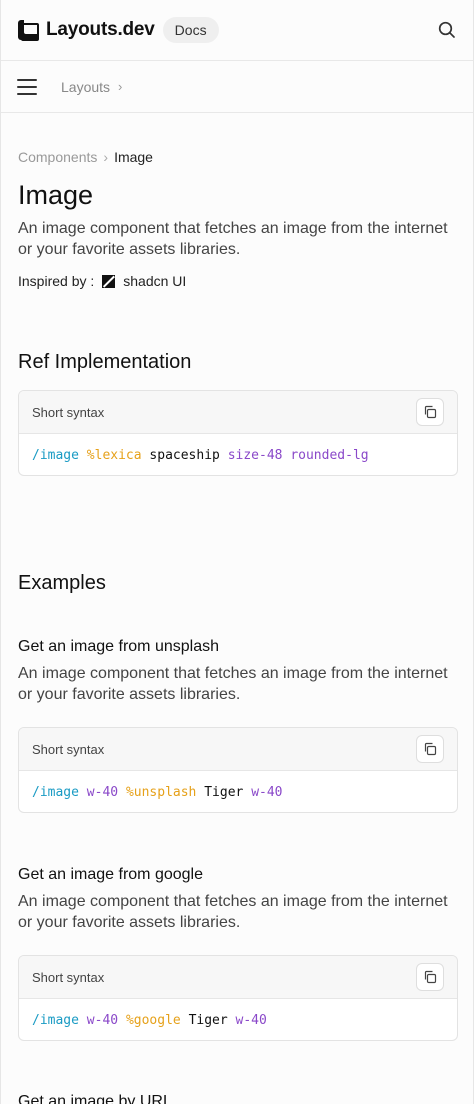 The height and width of the screenshot is (1104, 474). Describe the element at coordinates (118, 646) in the screenshot. I see `example-title: Get an image from unsplash` at that location.